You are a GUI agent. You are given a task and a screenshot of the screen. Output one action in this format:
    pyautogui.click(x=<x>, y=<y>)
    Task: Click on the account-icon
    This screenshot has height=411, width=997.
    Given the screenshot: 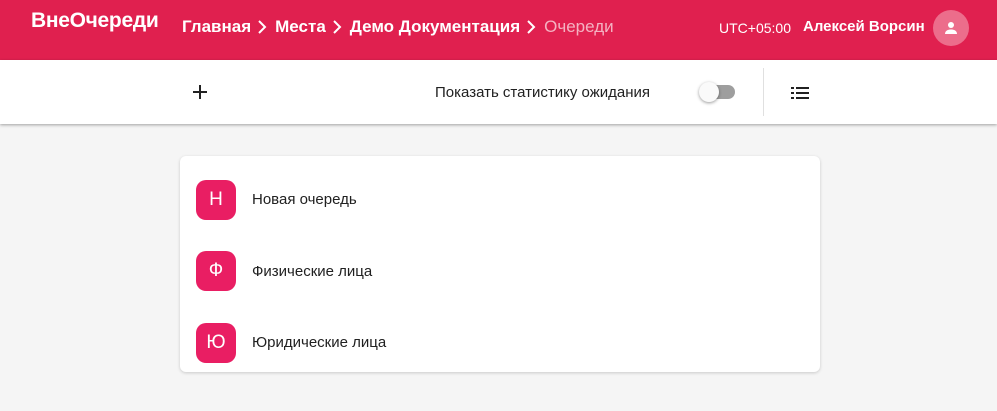 What is the action you would take?
    pyautogui.click(x=951, y=28)
    